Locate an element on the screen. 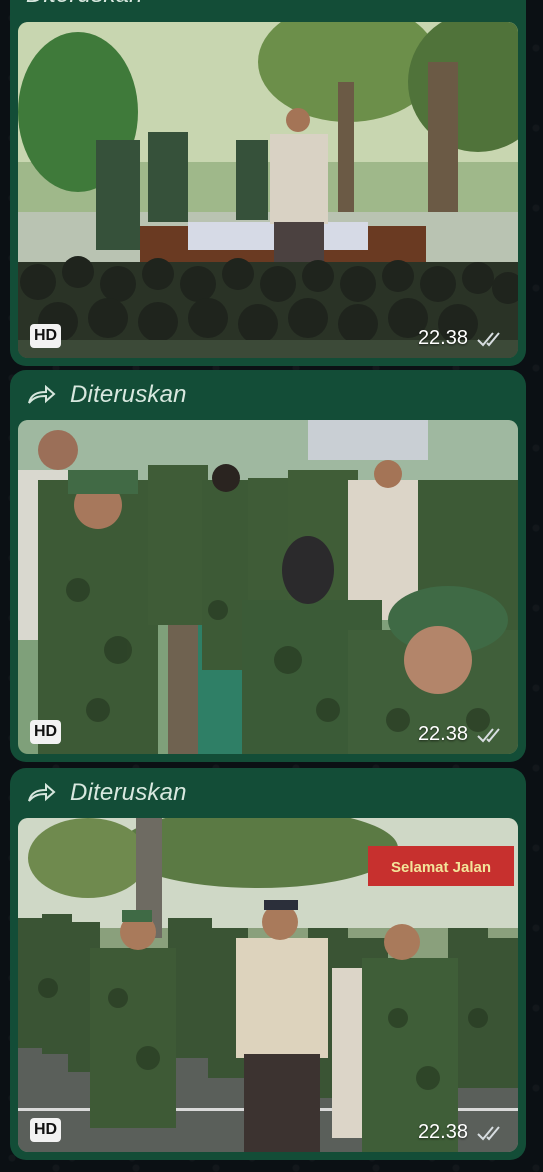  selamat-jalan-sign: Selamat Jalan is located at coordinates (441, 867).